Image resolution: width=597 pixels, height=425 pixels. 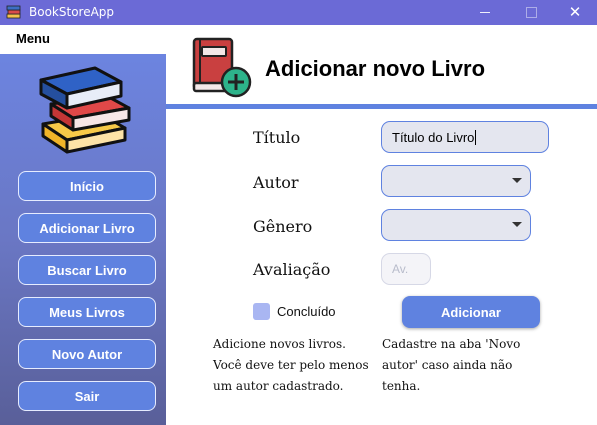 I want to click on completed-label: Concluído, so click(x=306, y=311).